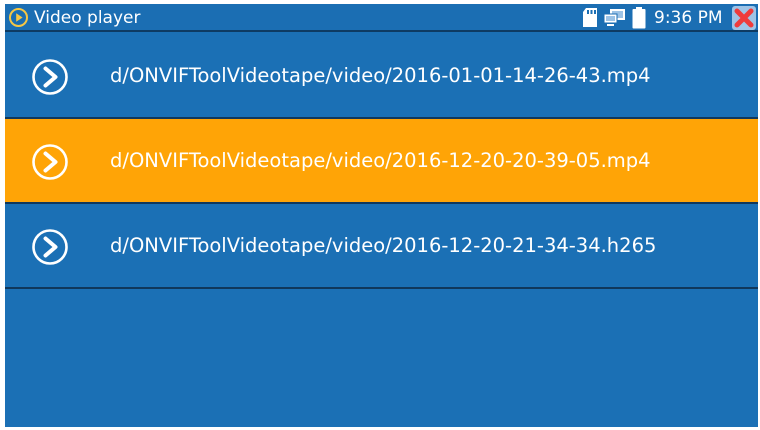 This screenshot has height=430, width=760. I want to click on app-title: Video player, so click(87, 18).